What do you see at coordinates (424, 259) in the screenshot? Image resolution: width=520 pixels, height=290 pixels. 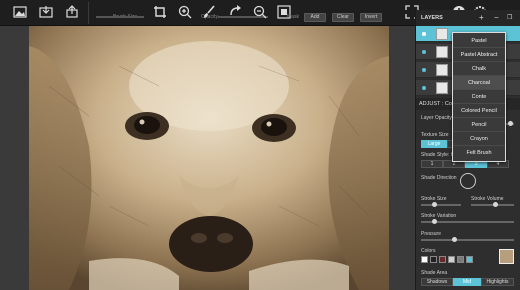 I see `color-swatch-white` at bounding box center [424, 259].